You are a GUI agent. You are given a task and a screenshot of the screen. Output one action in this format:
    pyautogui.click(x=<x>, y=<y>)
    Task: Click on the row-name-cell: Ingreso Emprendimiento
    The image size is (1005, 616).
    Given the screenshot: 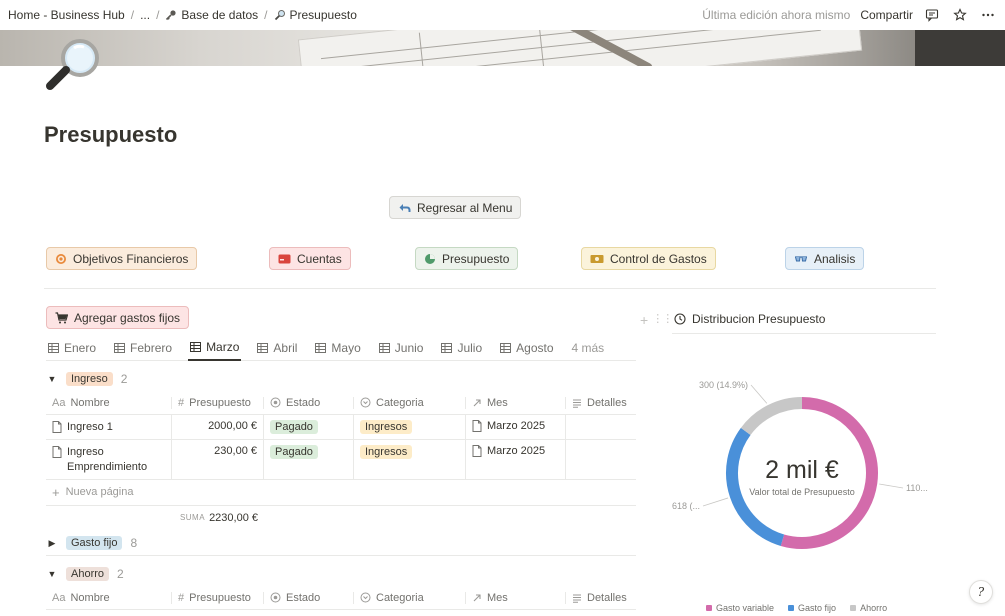 What is the action you would take?
    pyautogui.click(x=109, y=459)
    